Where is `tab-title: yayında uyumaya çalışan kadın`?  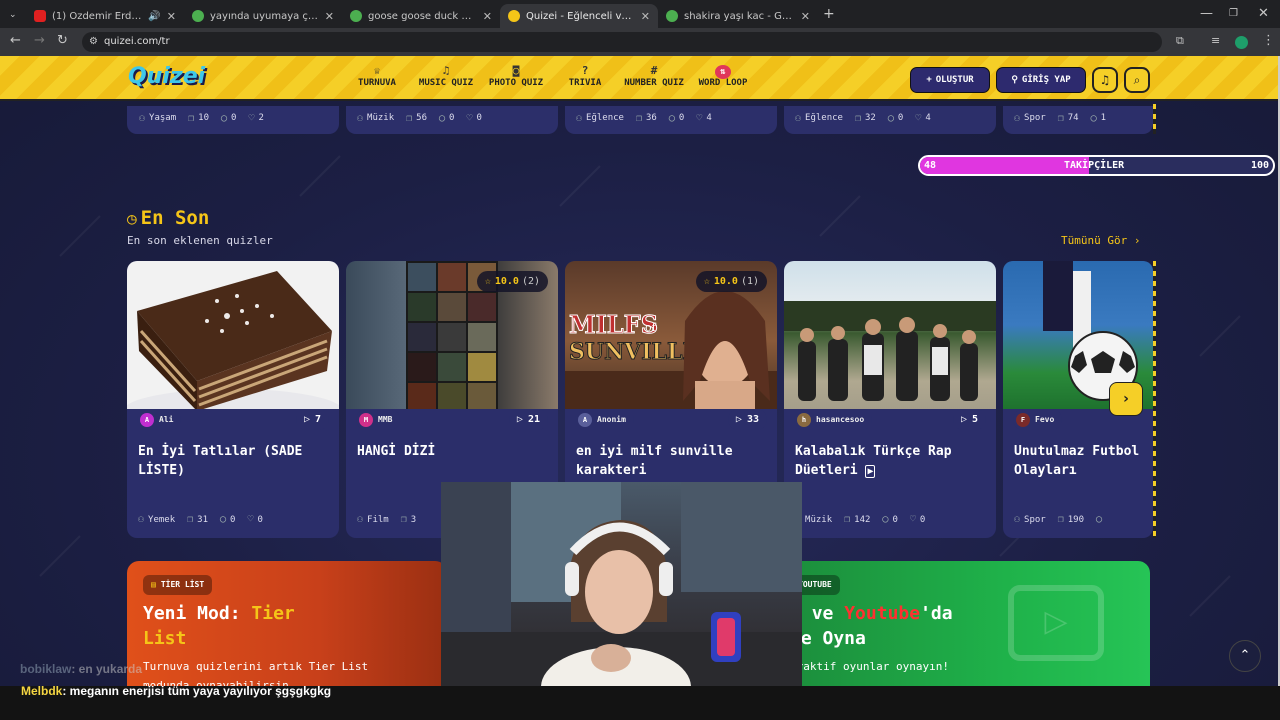 tab-title: yayında uyumaya çalışan kadın is located at coordinates (264, 16).